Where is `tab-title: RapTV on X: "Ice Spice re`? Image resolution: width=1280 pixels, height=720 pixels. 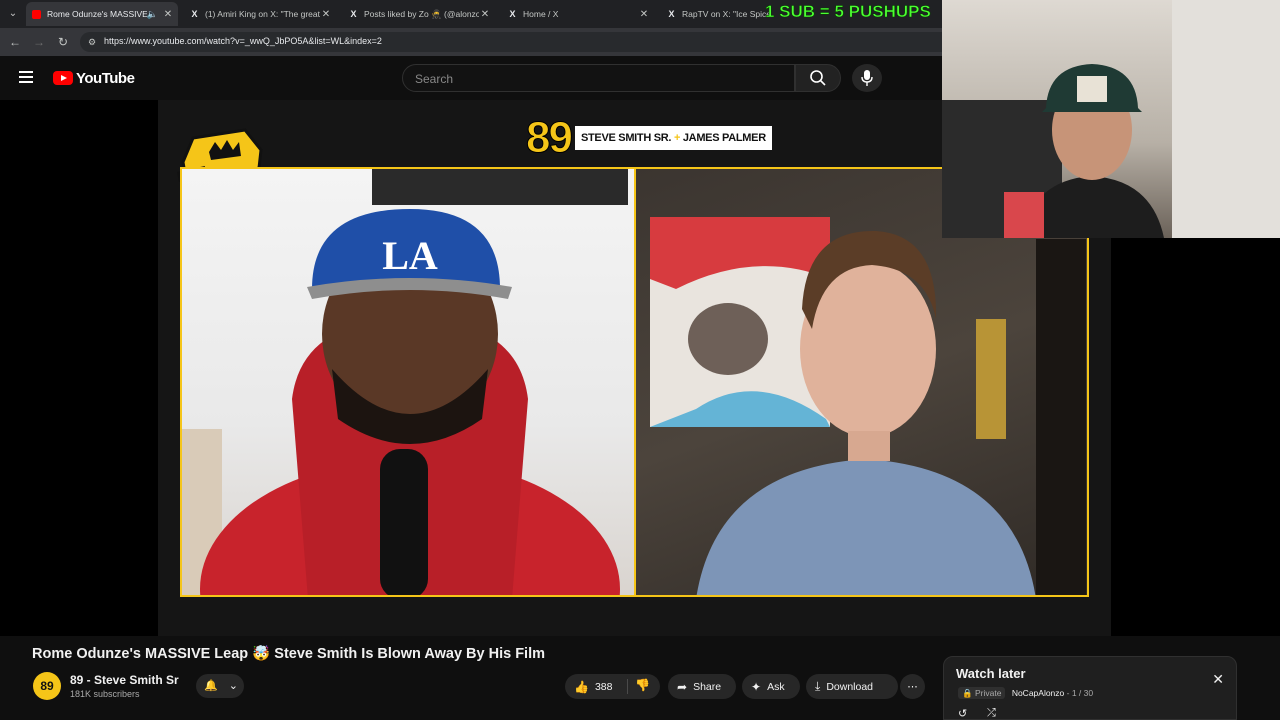
tab-title: RapTV on X: "Ice Spice re is located at coordinates (726, 14).